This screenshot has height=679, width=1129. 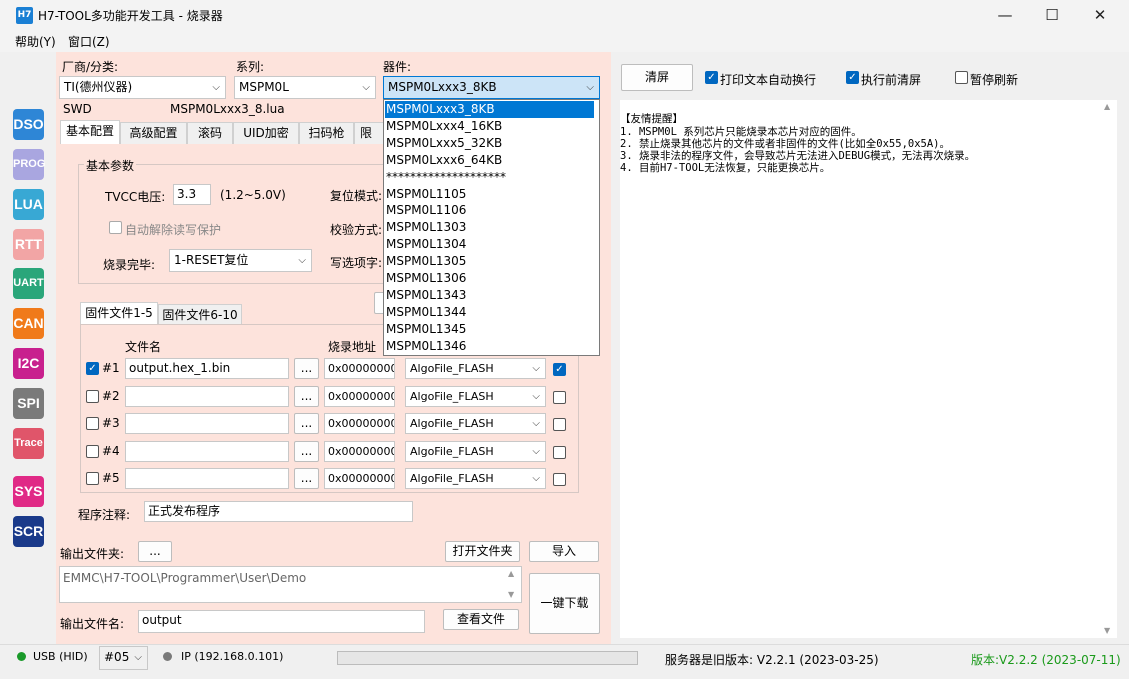 I want to click on clear-screen-button: 清屏, so click(x=657, y=77).